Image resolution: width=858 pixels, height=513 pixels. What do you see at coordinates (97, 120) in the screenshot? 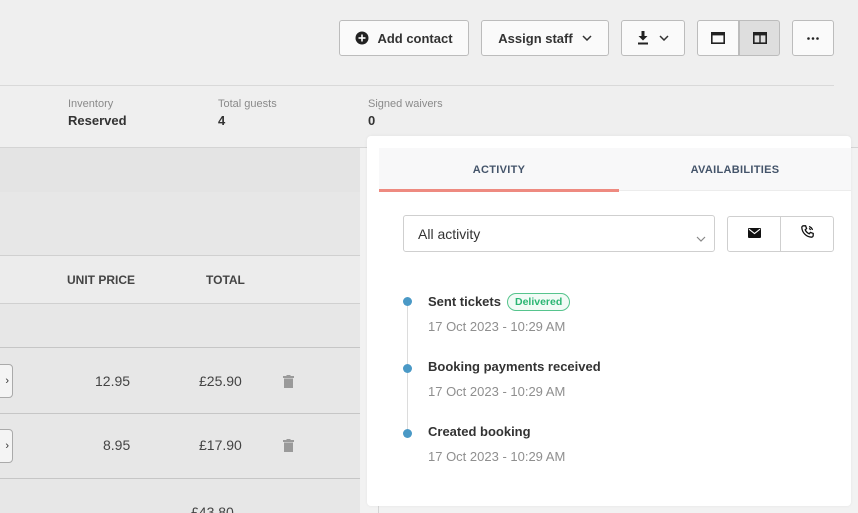
I see `stat-value: Reserved` at bounding box center [97, 120].